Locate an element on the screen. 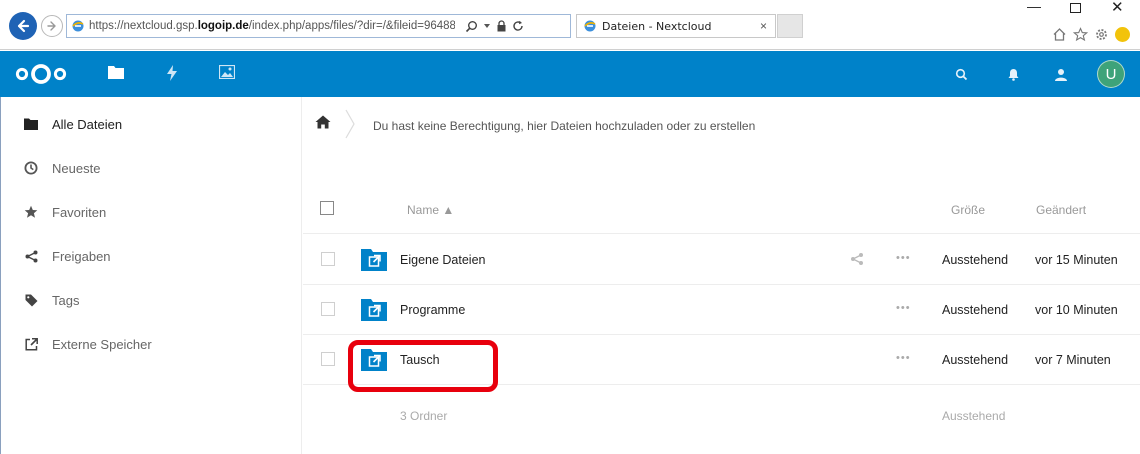  notifications-icon is located at coordinates (1013, 74).